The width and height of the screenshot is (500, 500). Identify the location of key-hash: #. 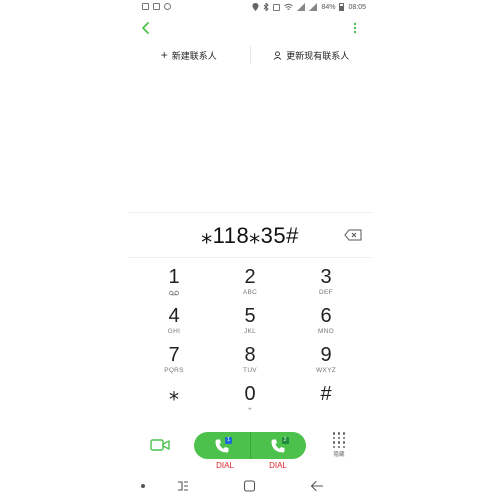
(326, 400).